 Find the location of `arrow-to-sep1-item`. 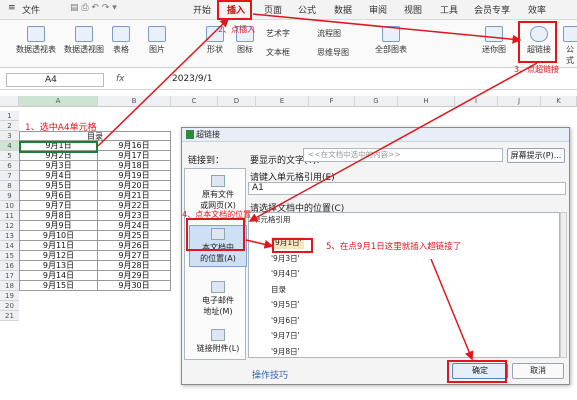

arrow-to-sep1-item is located at coordinates (259, 244).